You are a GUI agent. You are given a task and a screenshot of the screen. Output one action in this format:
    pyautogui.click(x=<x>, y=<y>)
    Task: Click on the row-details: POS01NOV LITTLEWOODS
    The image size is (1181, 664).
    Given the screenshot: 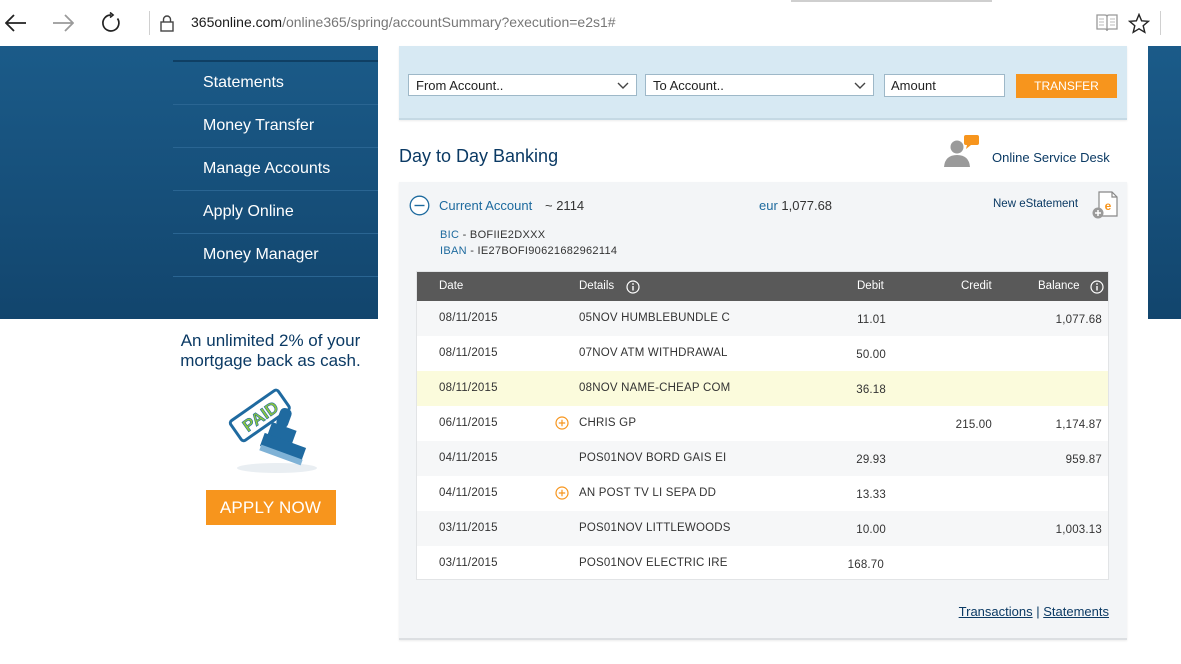 What is the action you would take?
    pyautogui.click(x=655, y=528)
    